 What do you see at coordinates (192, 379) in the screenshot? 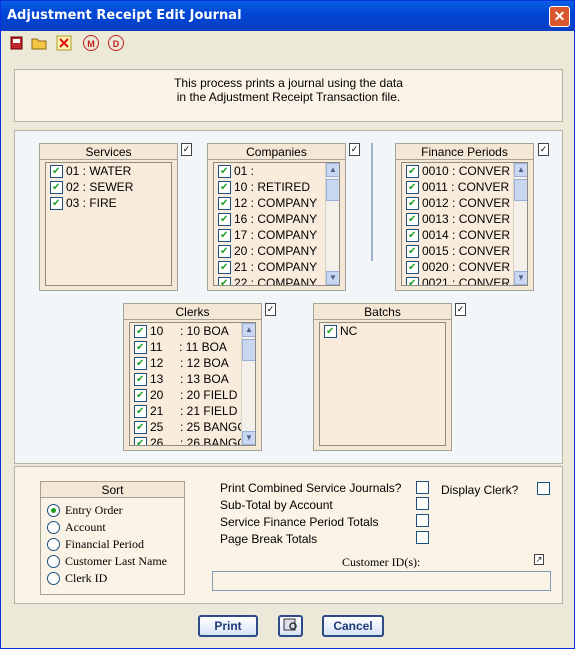
I see `list-item: 13 : 13 BOA` at bounding box center [192, 379].